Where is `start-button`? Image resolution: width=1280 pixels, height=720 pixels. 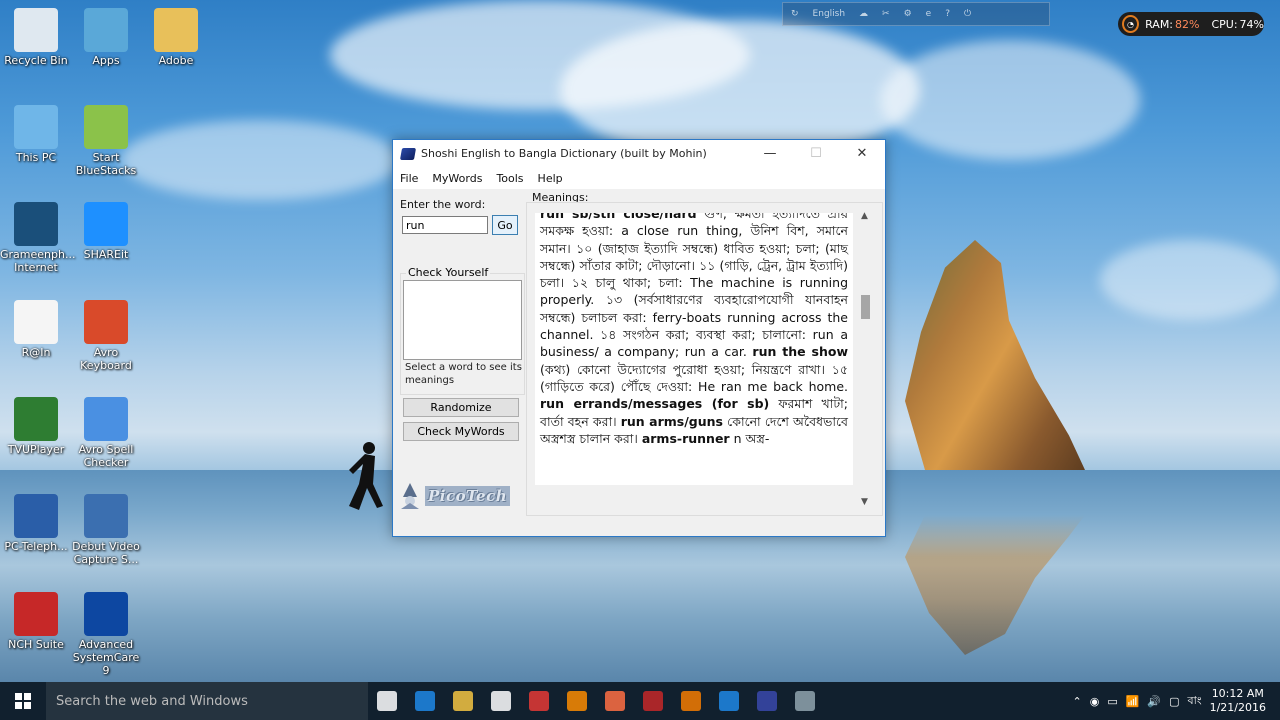
start-button is located at coordinates (23, 701).